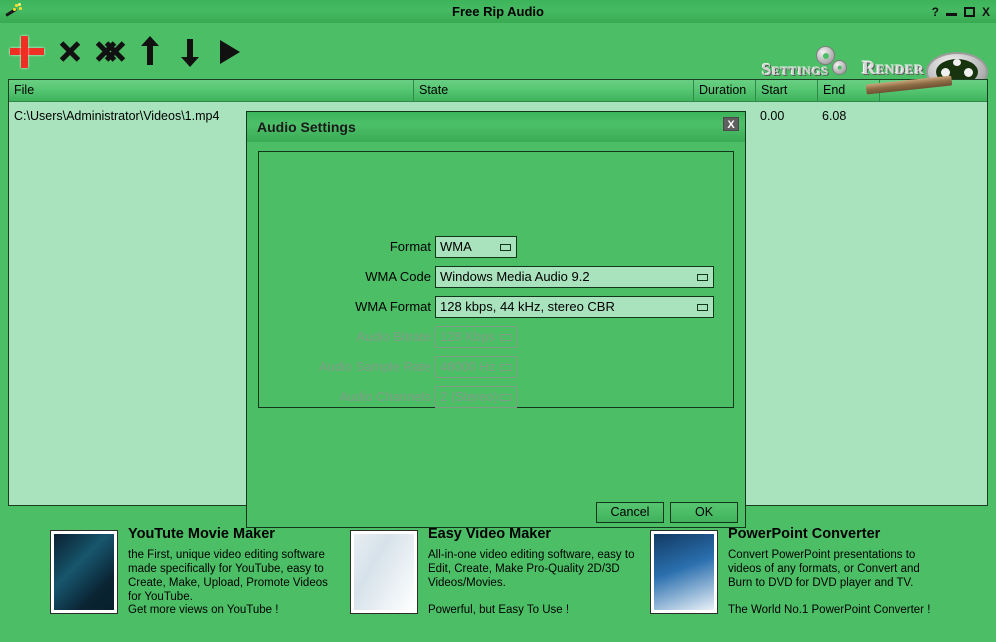  What do you see at coordinates (704, 512) in the screenshot?
I see `ok-button: OK` at bounding box center [704, 512].